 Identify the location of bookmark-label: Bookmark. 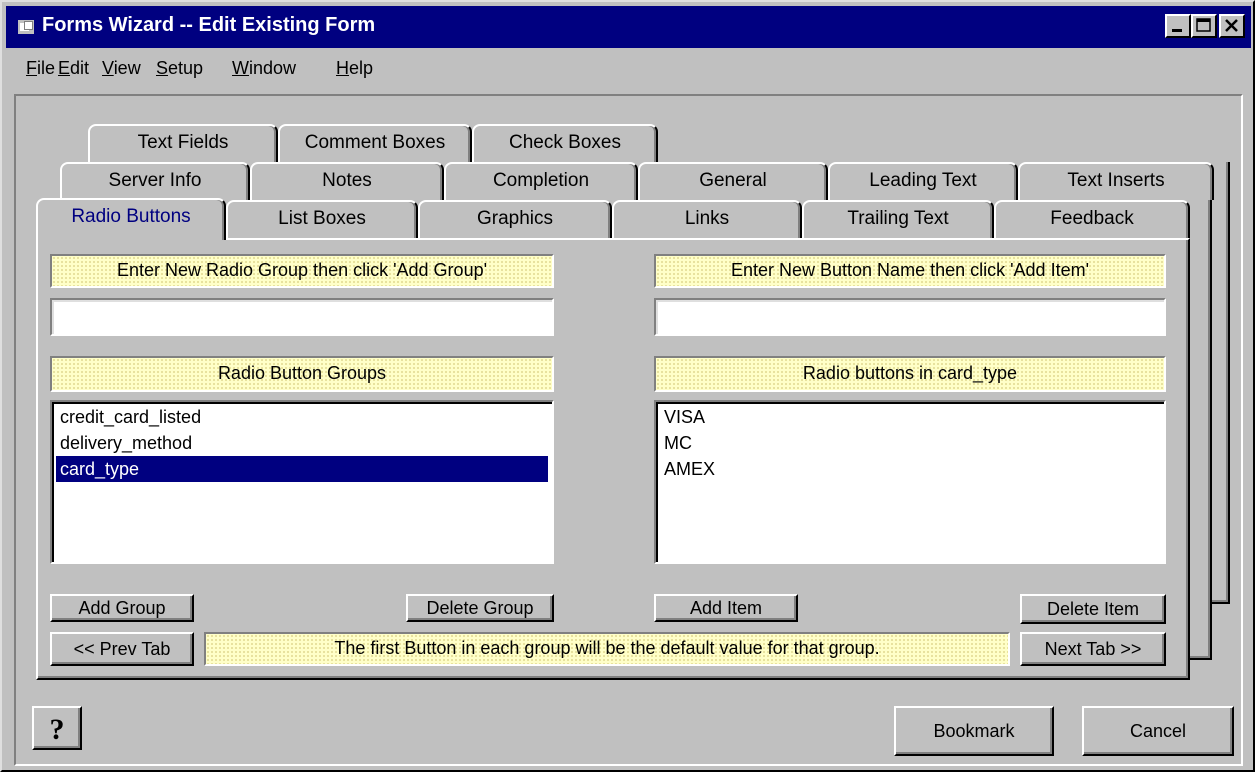
(974, 731).